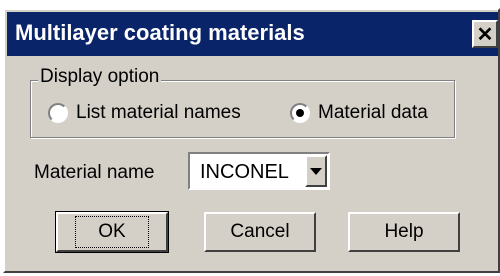 The height and width of the screenshot is (276, 500). What do you see at coordinates (158, 112) in the screenshot?
I see `radio-label-list-material-names: List material names` at bounding box center [158, 112].